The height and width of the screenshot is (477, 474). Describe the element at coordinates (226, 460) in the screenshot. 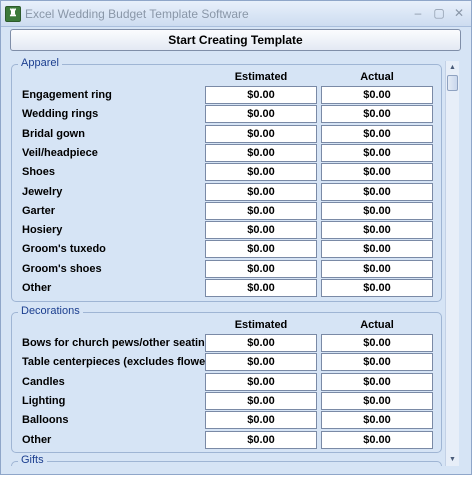

I see `gifts-group: Gifts` at that location.